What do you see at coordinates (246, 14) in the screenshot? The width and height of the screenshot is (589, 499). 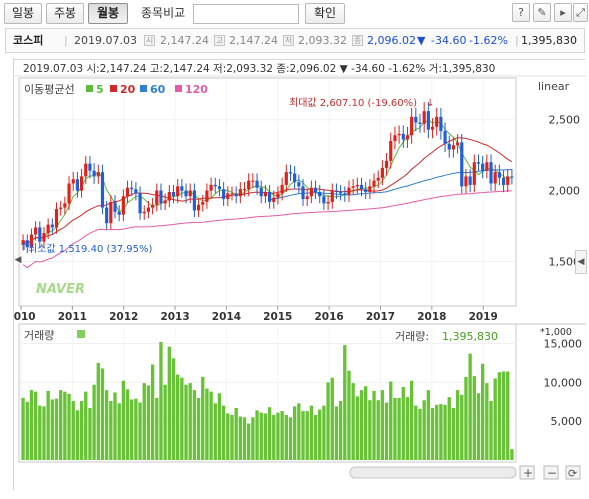 I see `compare-input` at bounding box center [246, 14].